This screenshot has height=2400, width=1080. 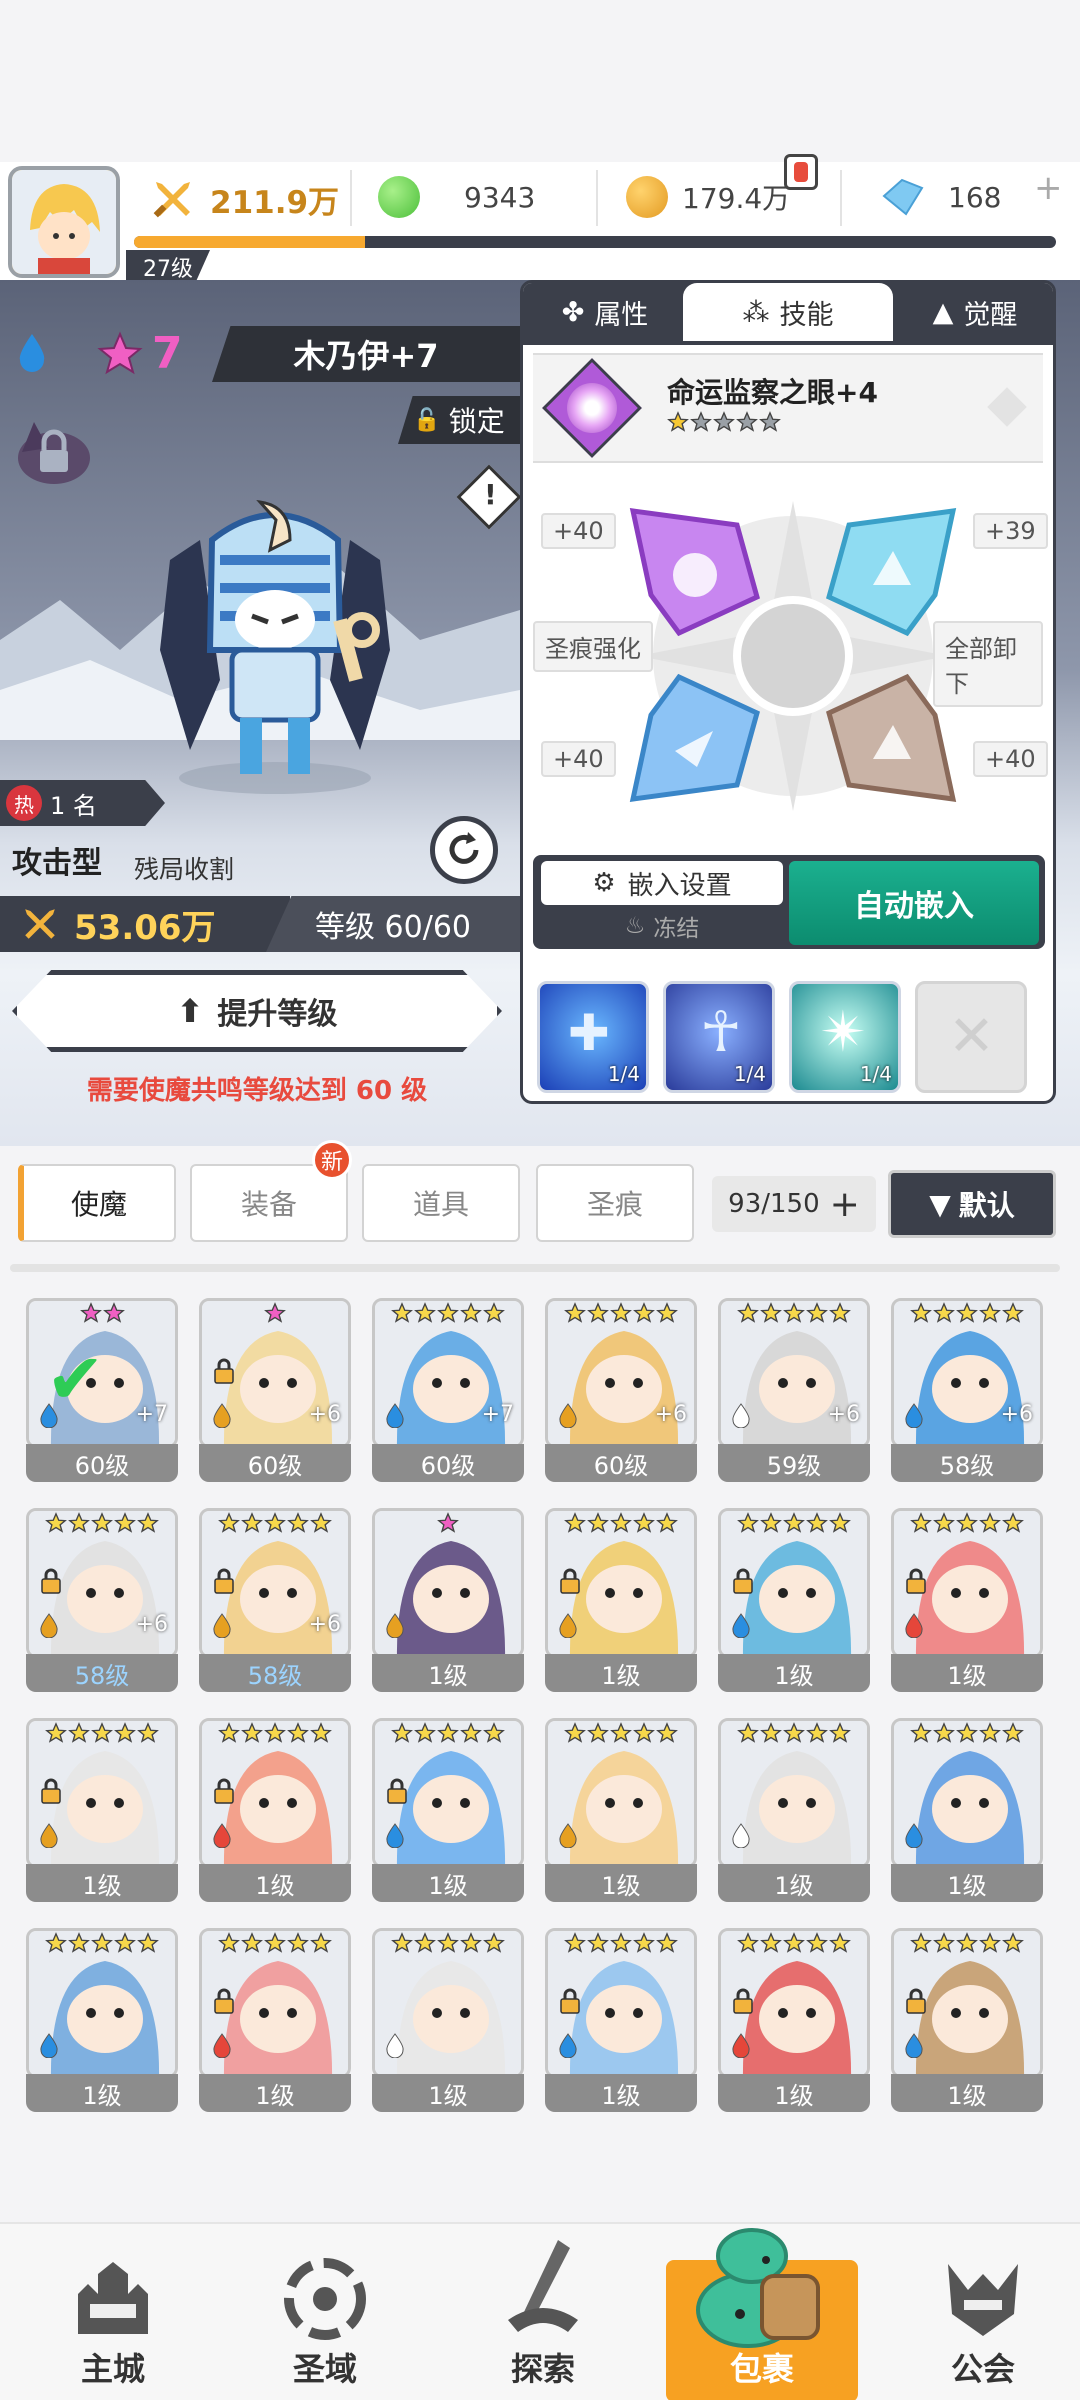 I want to click on hero-name: 木乃伊+7, so click(x=366, y=354).